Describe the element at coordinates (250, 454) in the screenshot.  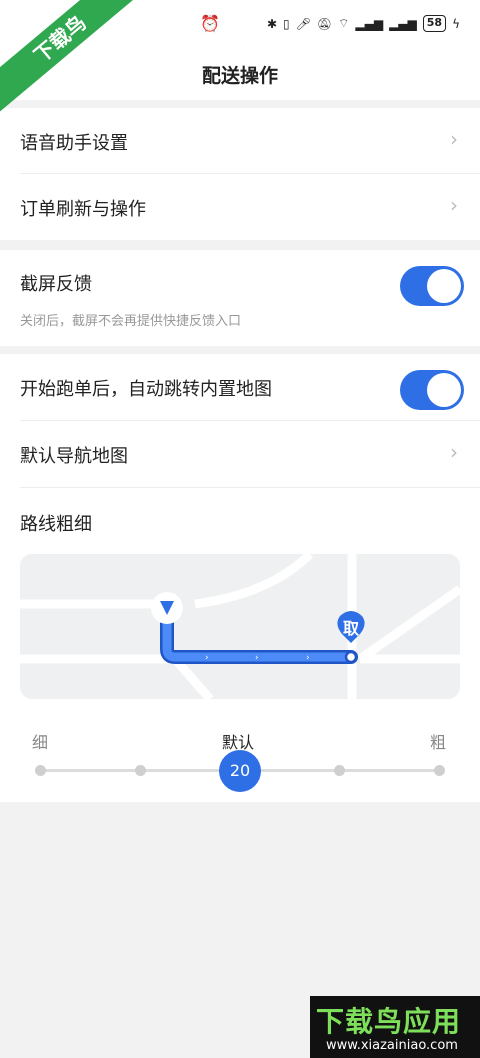
I see `row-default-nav-map: 默认导航地图 ›` at that location.